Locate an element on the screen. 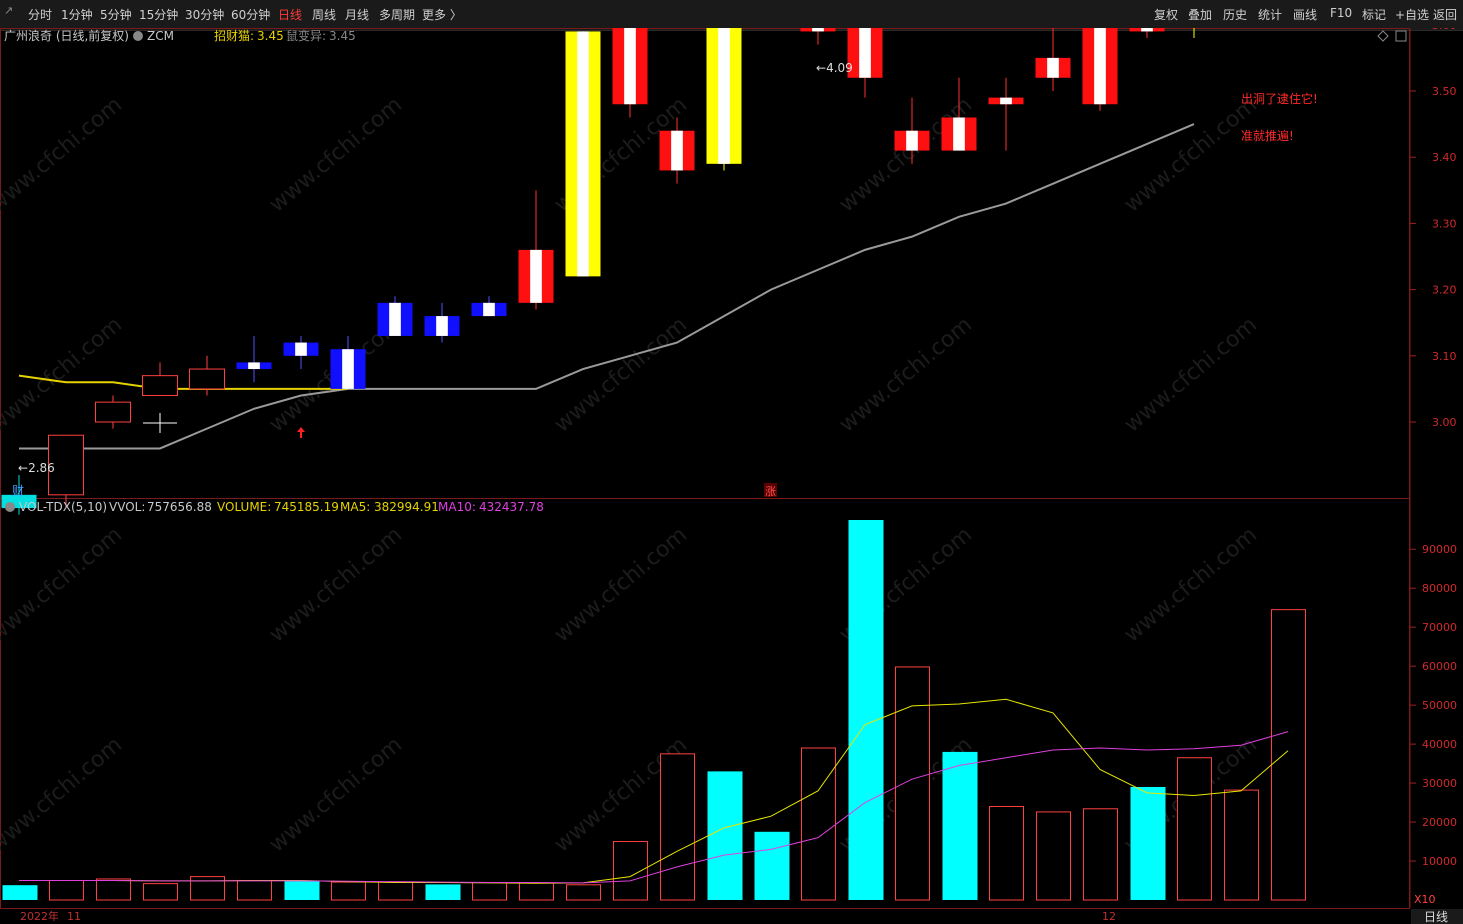 The width and height of the screenshot is (1463, 924). volume-tick-label: 90000 is located at coordinates (1439, 549).